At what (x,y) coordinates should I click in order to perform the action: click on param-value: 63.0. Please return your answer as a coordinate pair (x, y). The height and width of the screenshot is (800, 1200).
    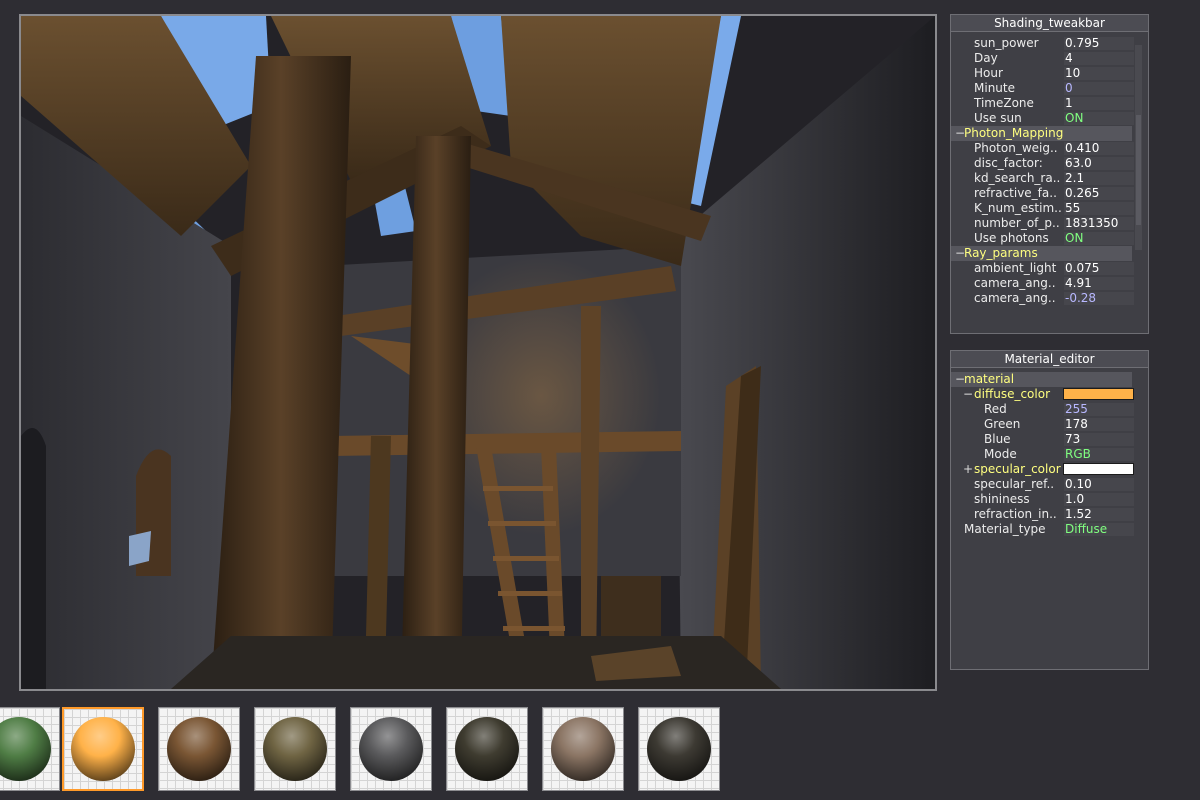
    Looking at the image, I should click on (1099, 163).